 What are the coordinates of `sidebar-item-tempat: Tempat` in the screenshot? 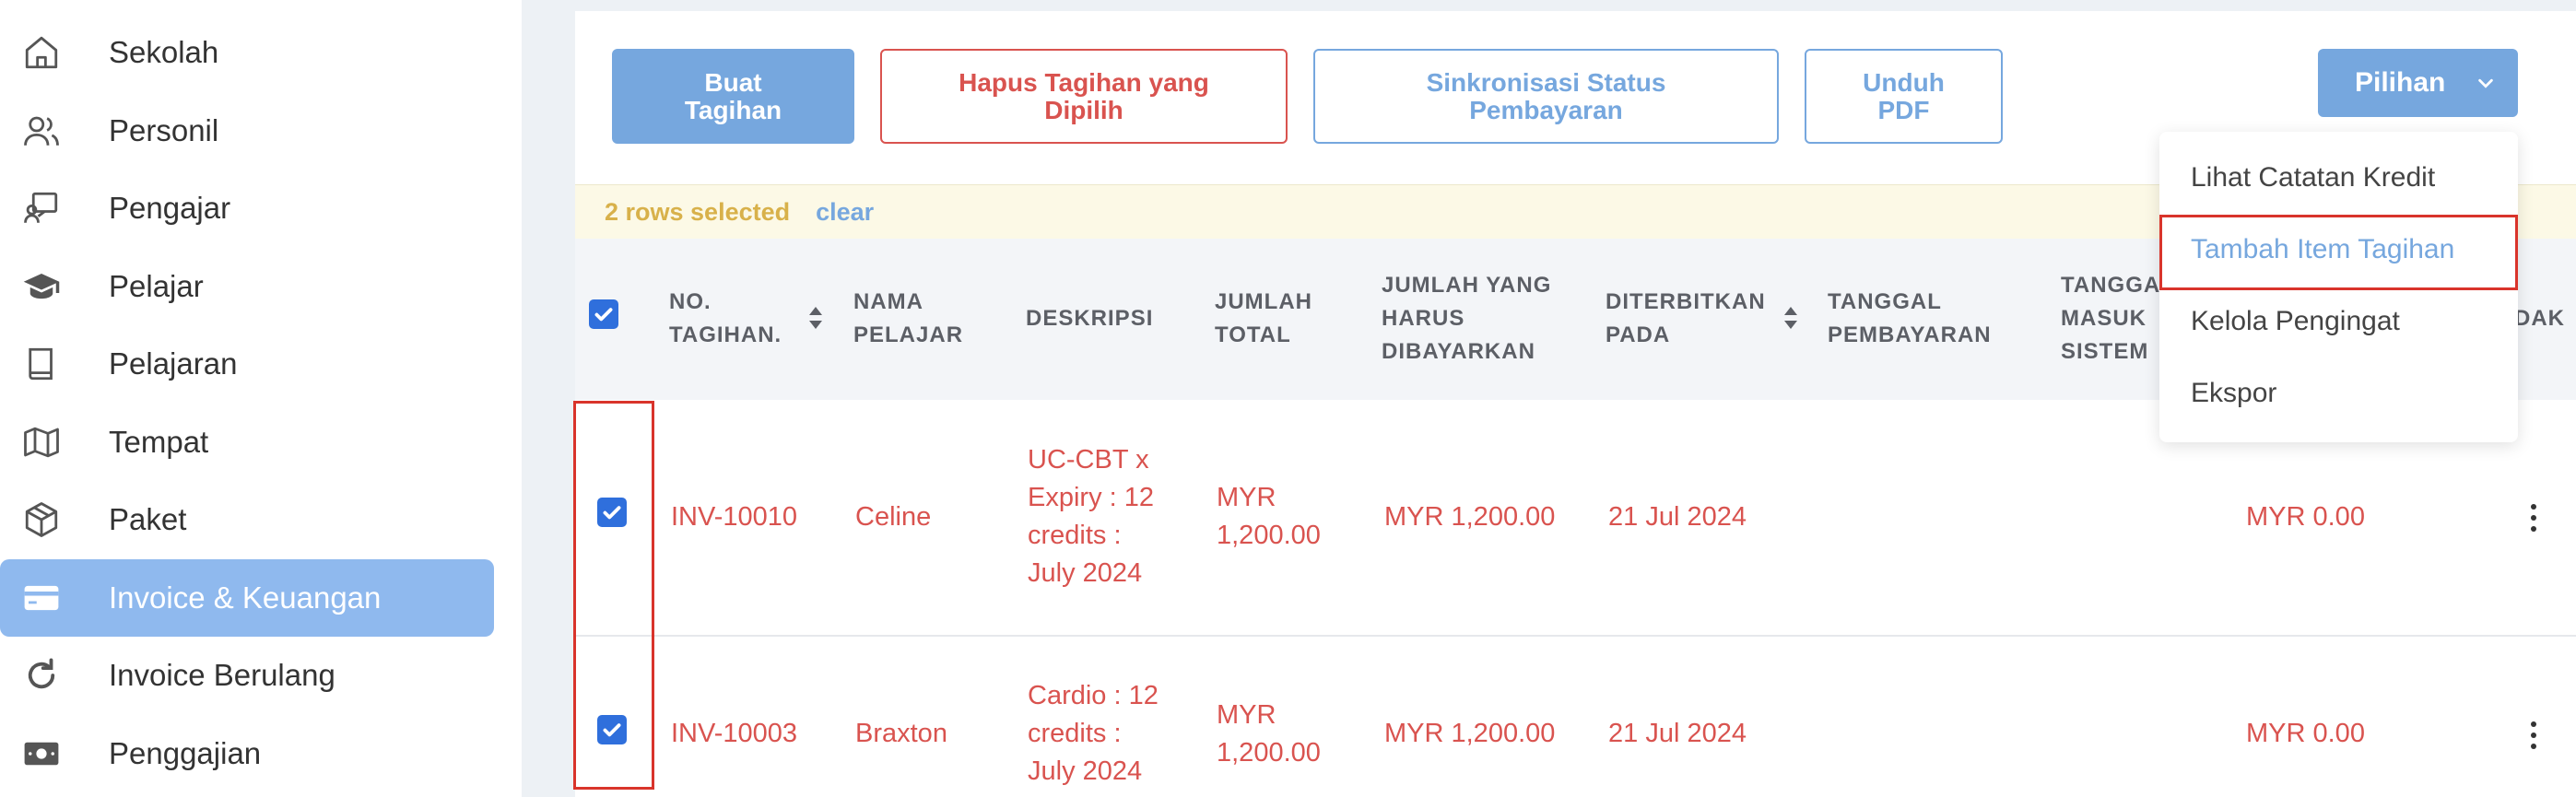 It's located at (247, 442).